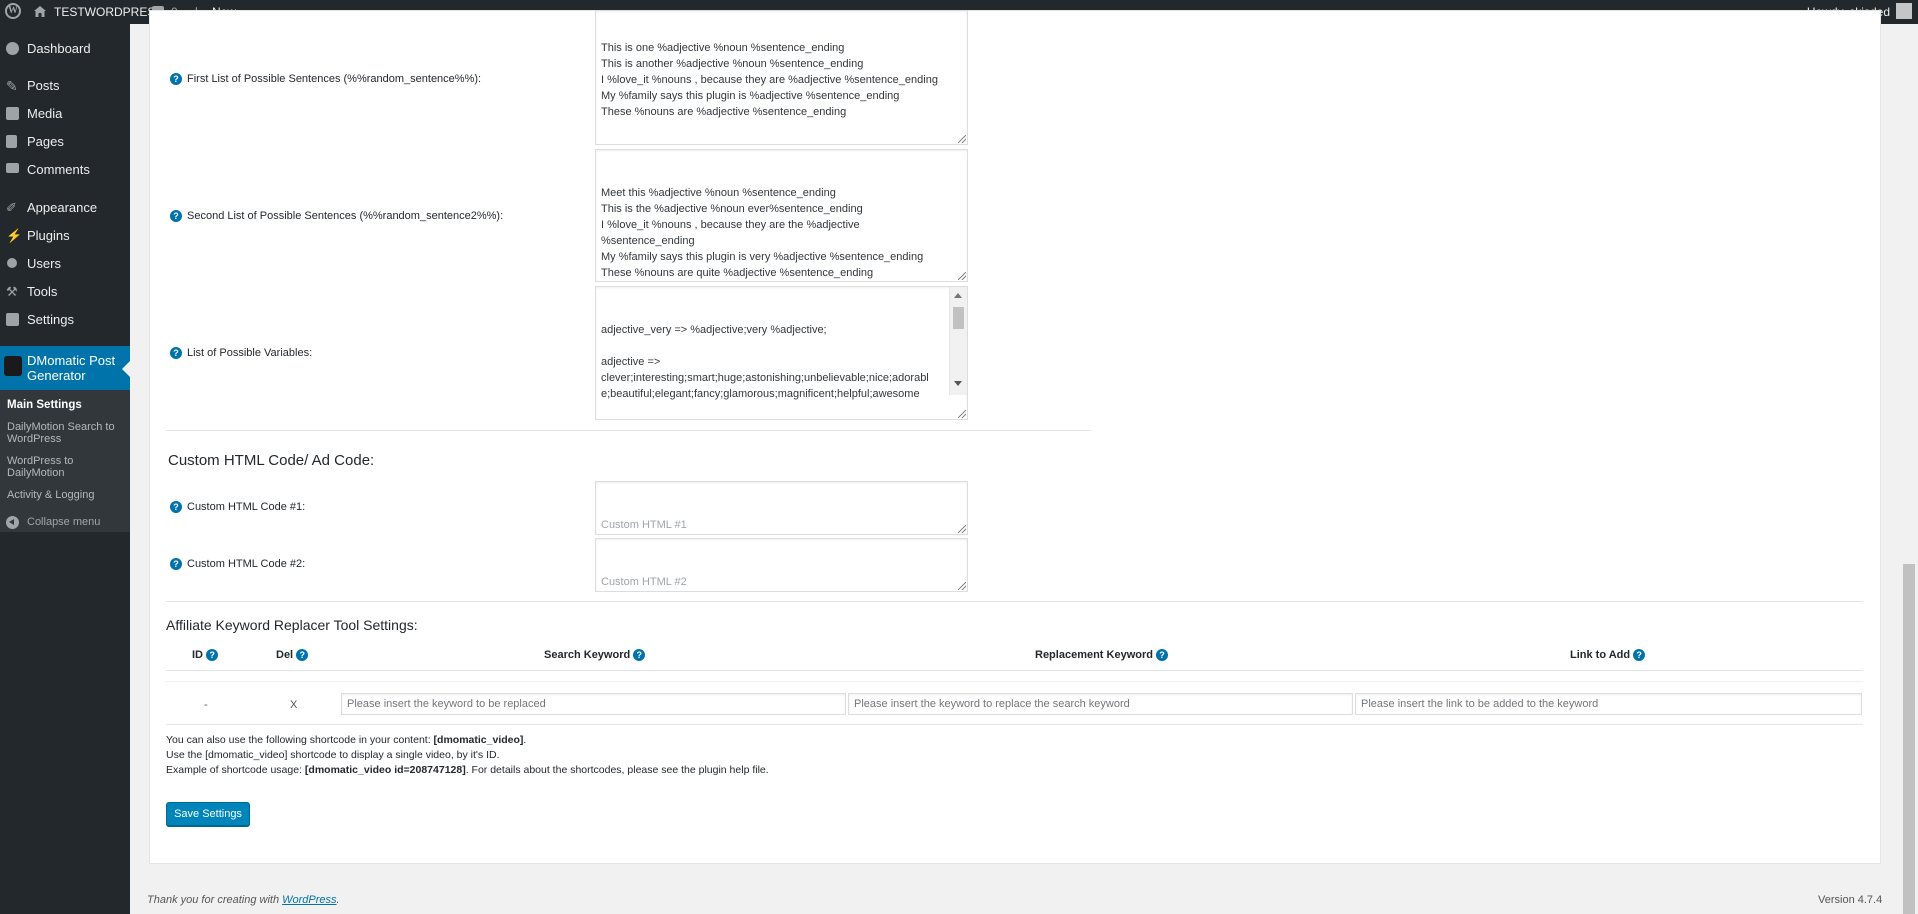 The height and width of the screenshot is (914, 1918). Describe the element at coordinates (108, 12) in the screenshot. I see `site-name-link: TESTWORDPRESS` at that location.